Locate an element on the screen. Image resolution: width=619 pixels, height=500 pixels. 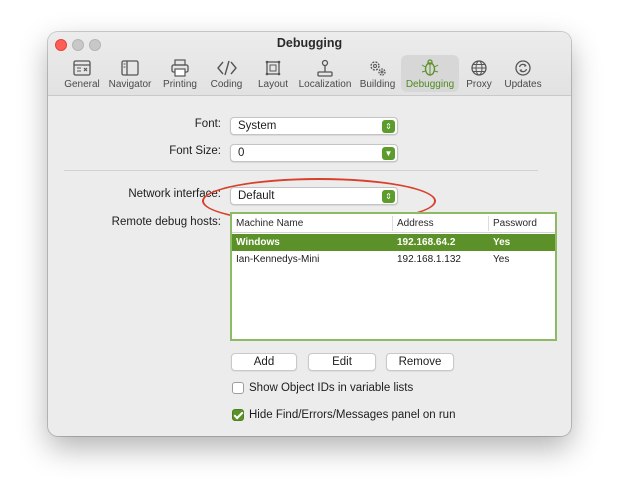
tab-general: General is located at coordinates (82, 73).